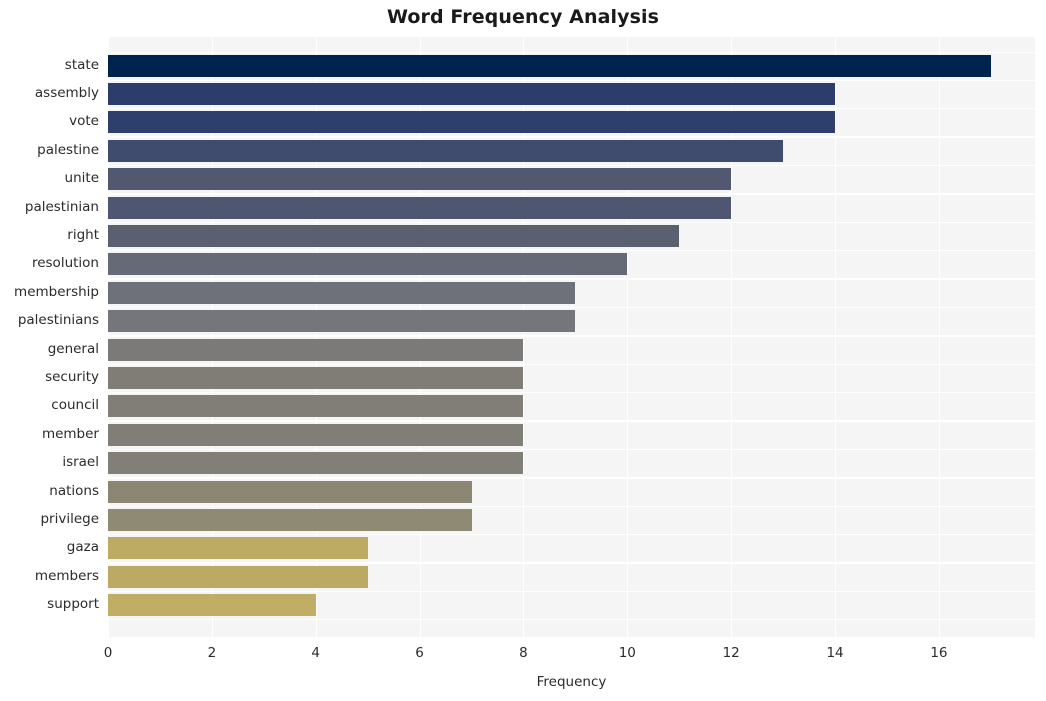 Image resolution: width=1046 pixels, height=701 pixels. What do you see at coordinates (74, 490) in the screenshot?
I see `y-axis-tick-label: nations` at bounding box center [74, 490].